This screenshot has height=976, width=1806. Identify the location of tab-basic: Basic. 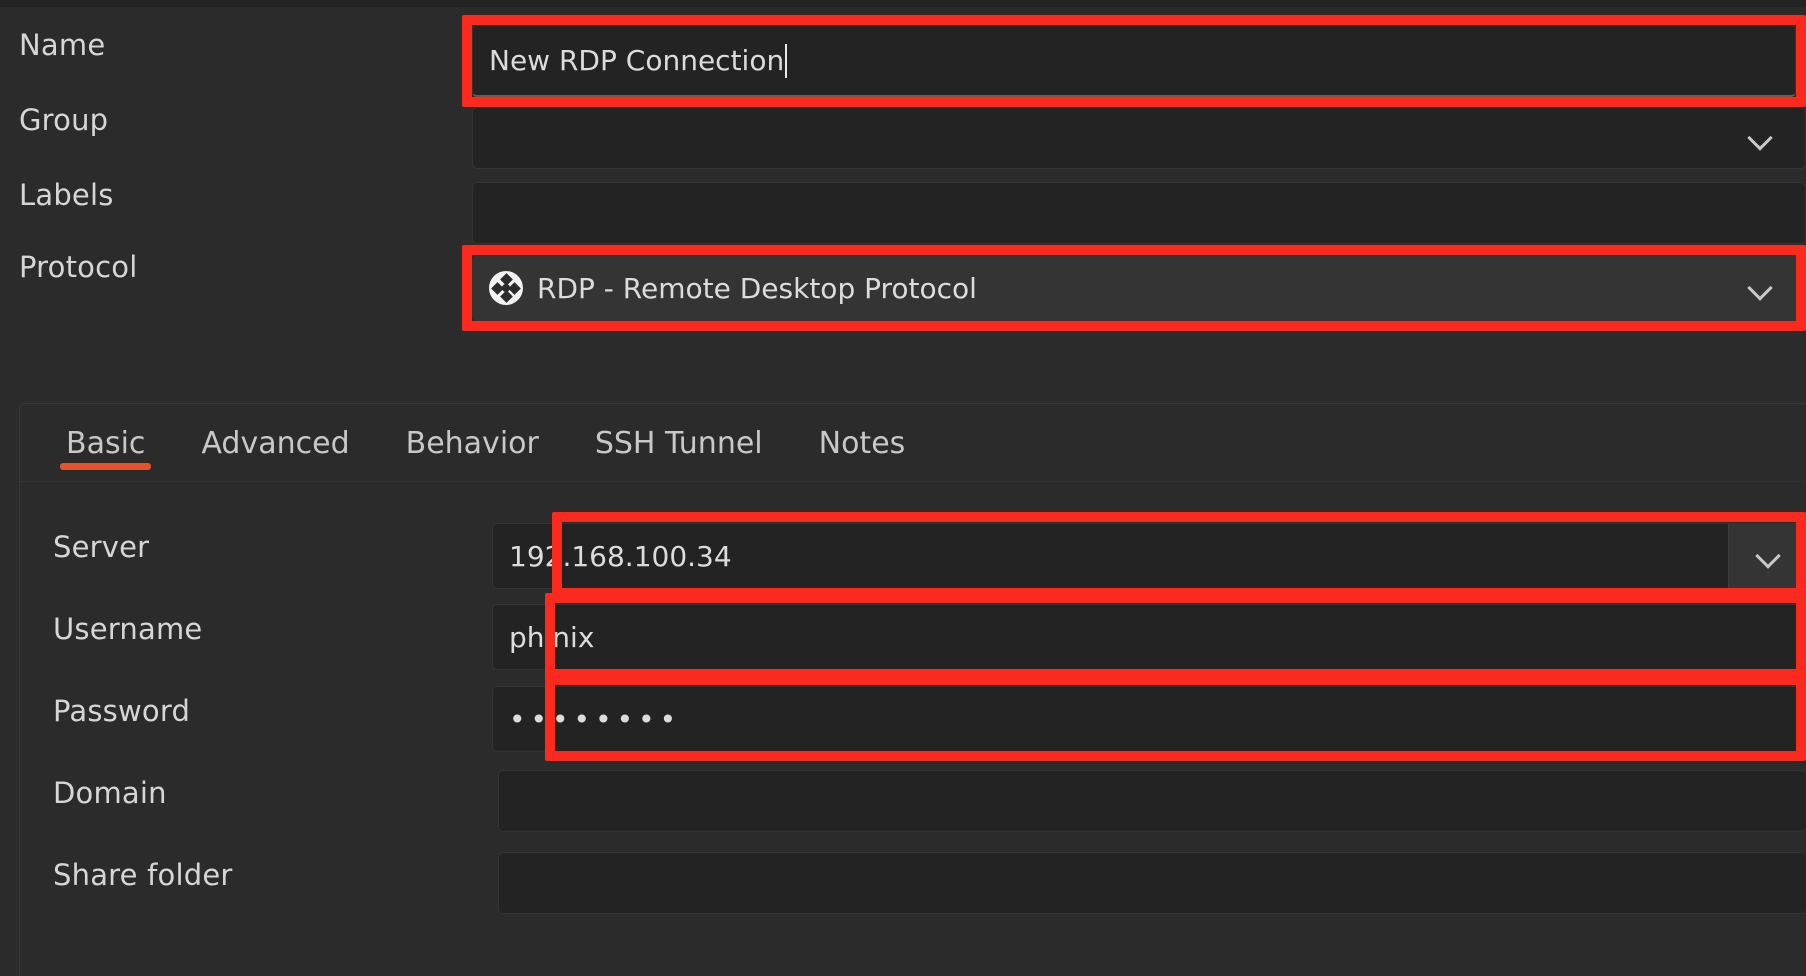
(105, 443).